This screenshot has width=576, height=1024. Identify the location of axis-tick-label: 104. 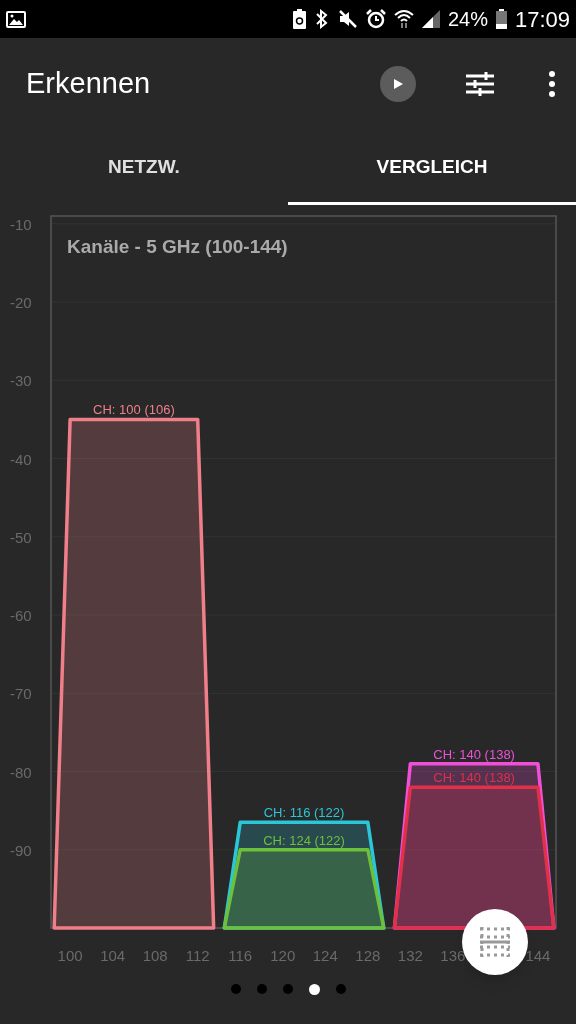
(113, 955).